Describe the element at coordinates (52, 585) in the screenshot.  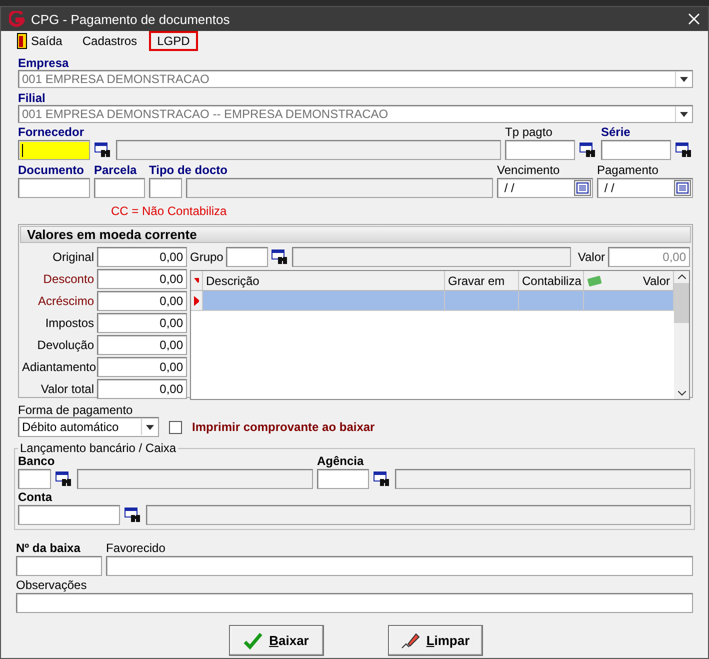
I see `field-label: Observações` at that location.